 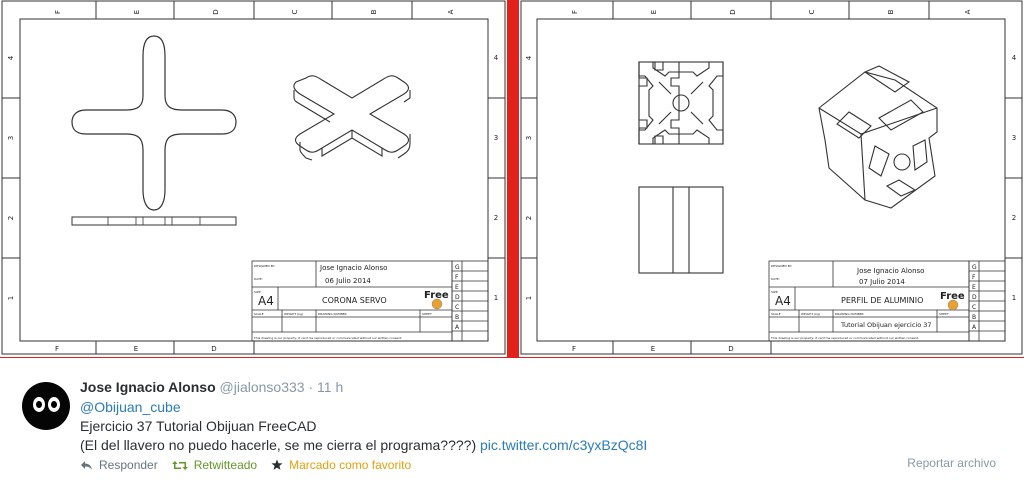 What do you see at coordinates (46, 406) in the screenshot?
I see `avatar` at bounding box center [46, 406].